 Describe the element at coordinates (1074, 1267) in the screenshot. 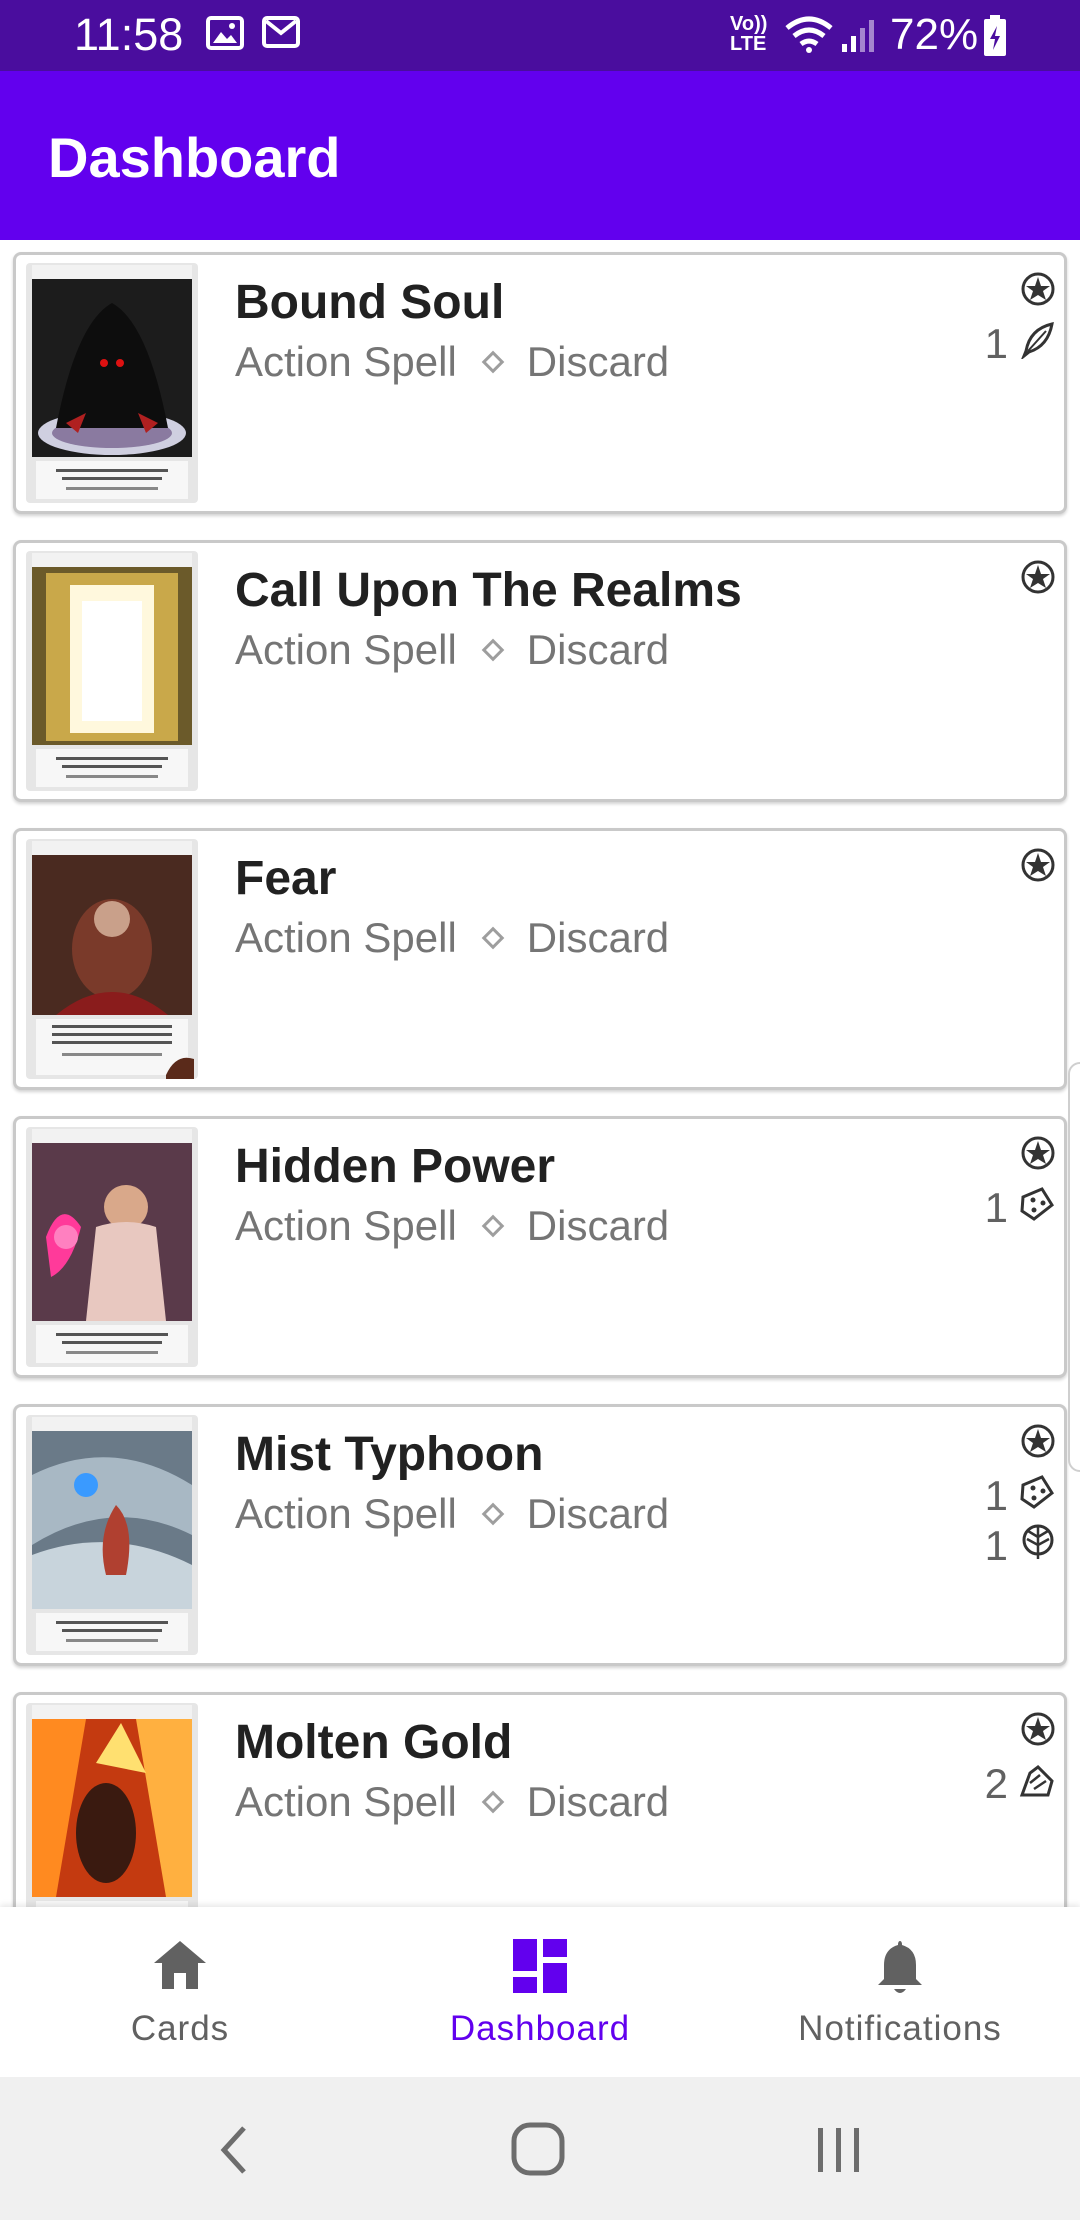

I see `scroll-edge-handle` at that location.